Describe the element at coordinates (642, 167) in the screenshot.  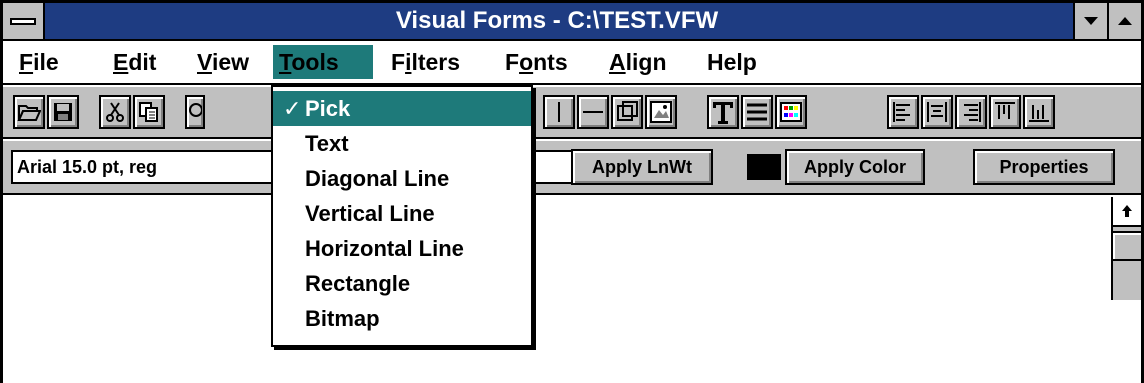
I see `apply-lnwt-button: Apply LnWt` at that location.